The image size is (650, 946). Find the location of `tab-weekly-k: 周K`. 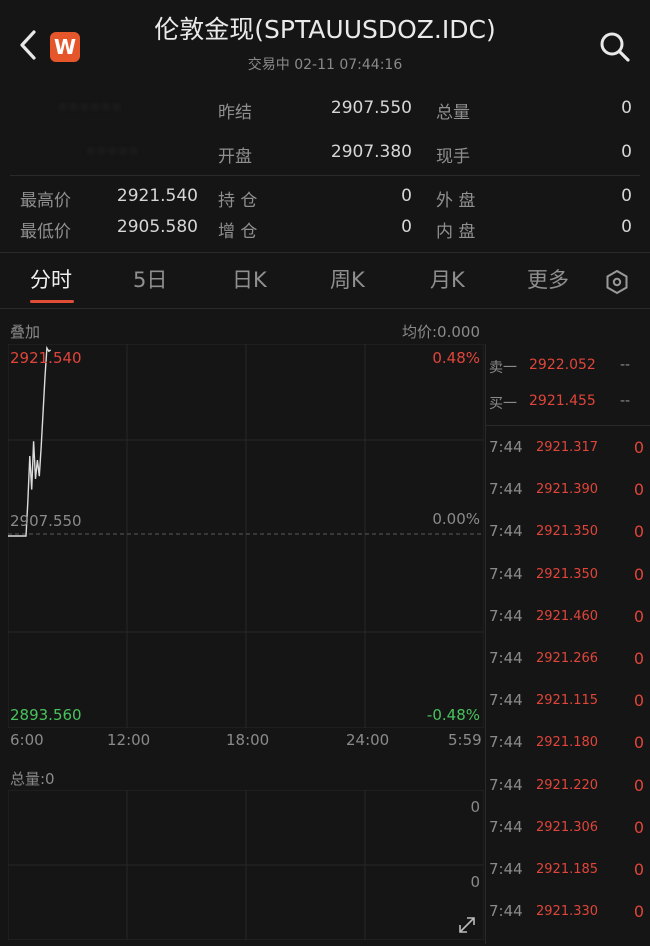

tab-weekly-k: 周K is located at coordinates (347, 279).